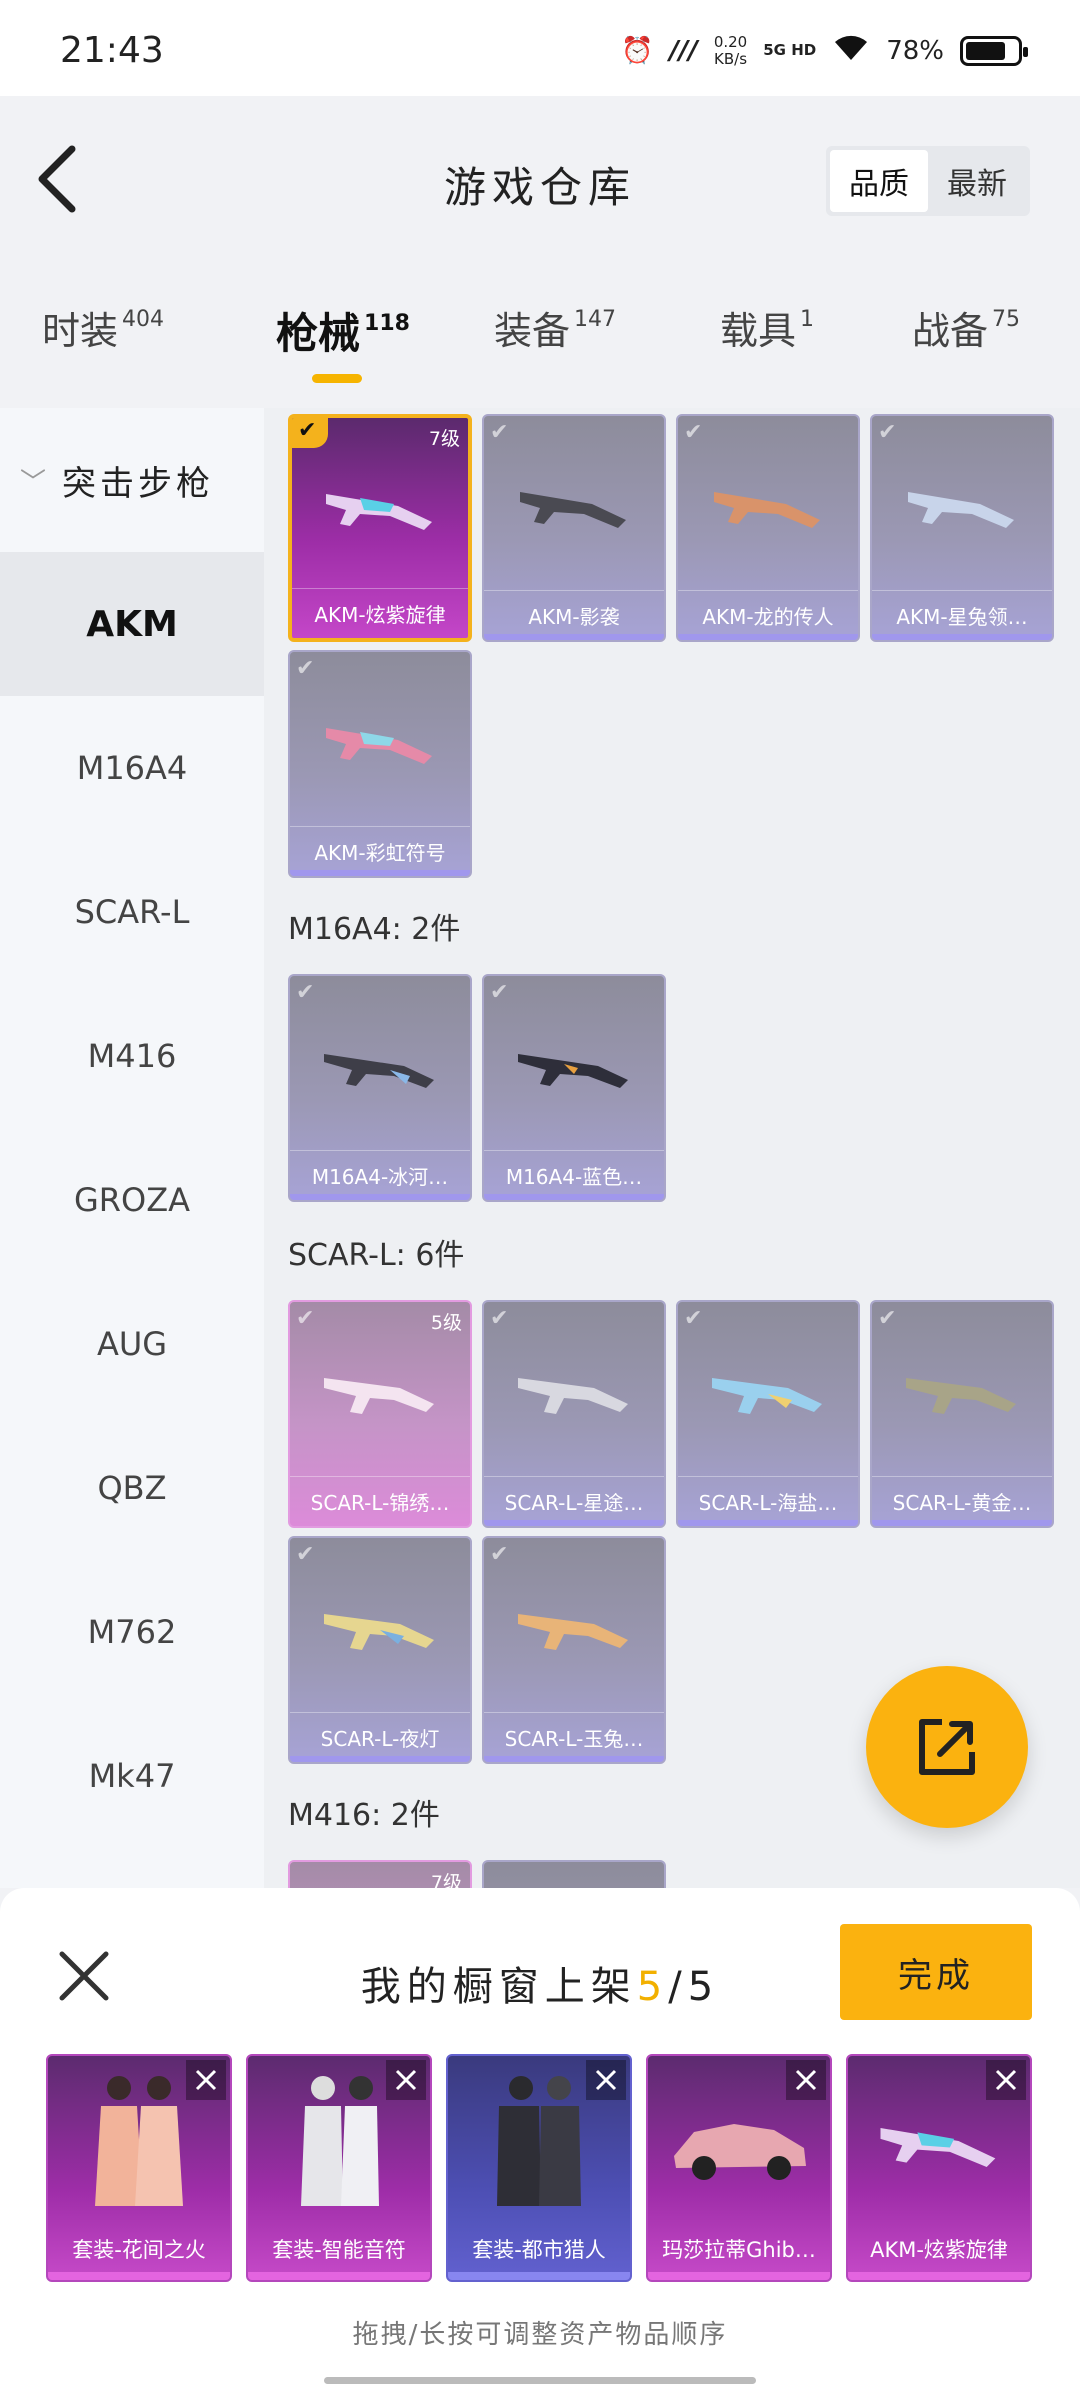 This screenshot has width=1080, height=2388. What do you see at coordinates (939, 2168) in the screenshot?
I see `showcase-item: AKM-炫紫旋律` at bounding box center [939, 2168].